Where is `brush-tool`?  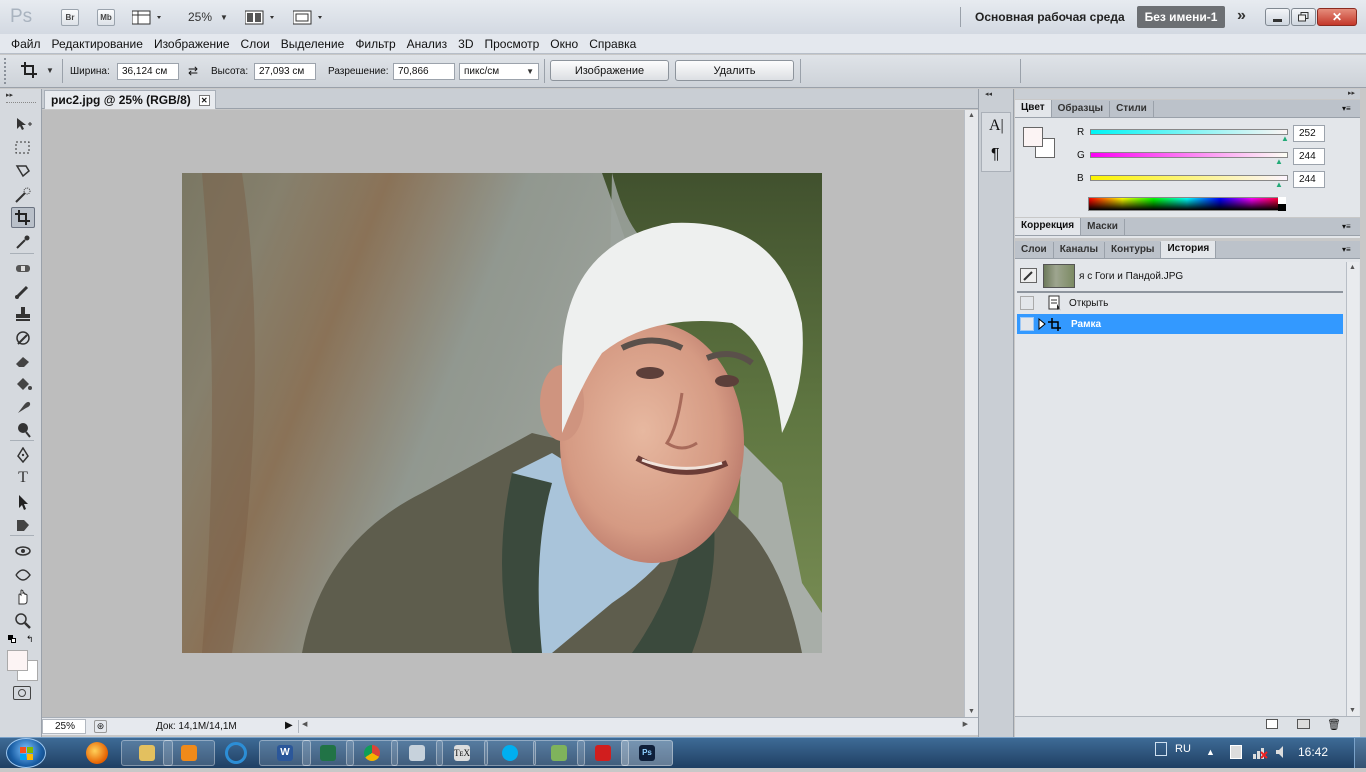
brush-tool is located at coordinates (23, 290).